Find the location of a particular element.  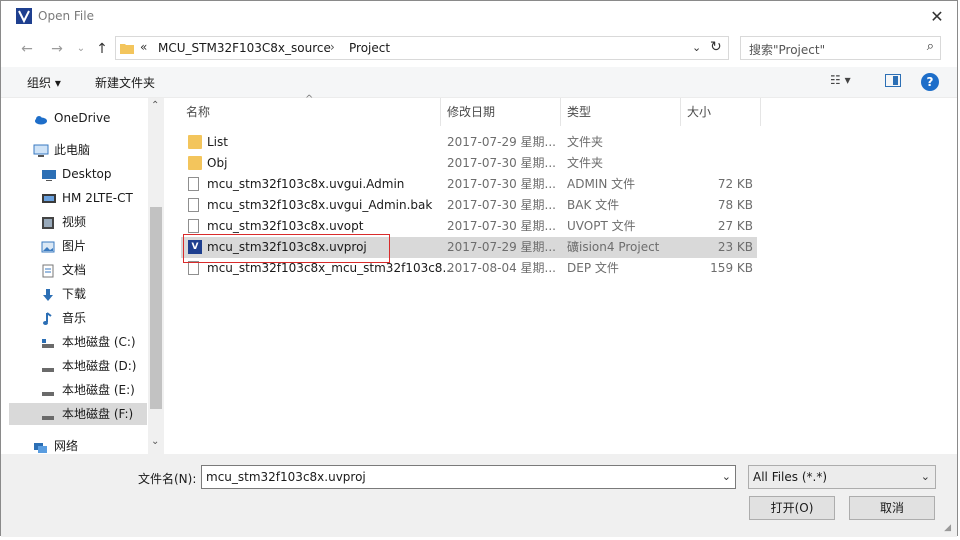

search-input: 搜索"Project" ⌕ is located at coordinates (840, 48).